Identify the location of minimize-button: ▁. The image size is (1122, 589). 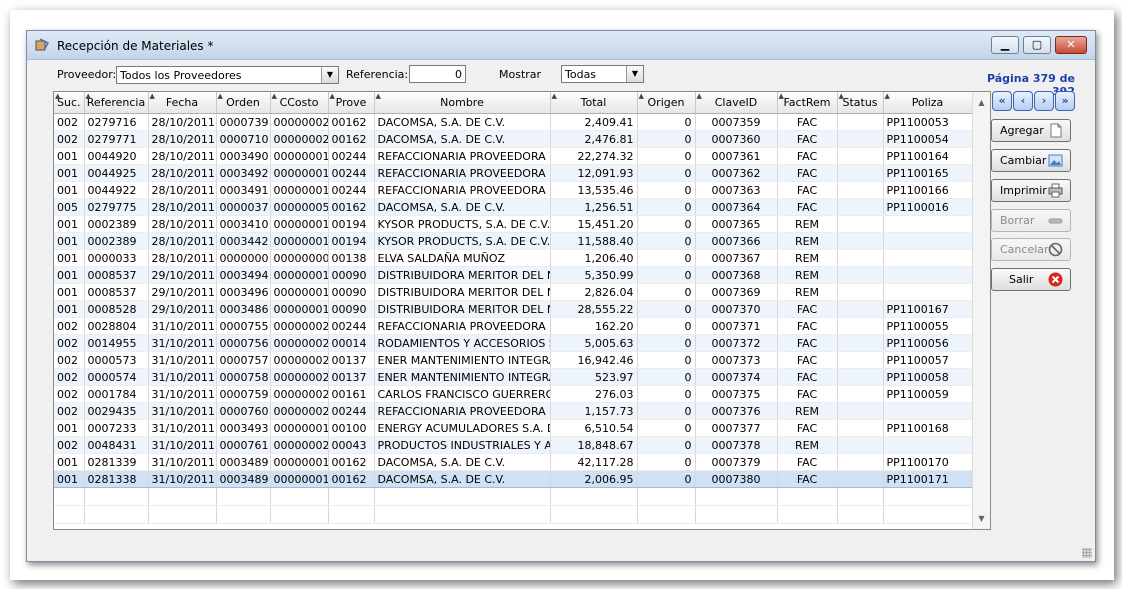
(1005, 45).